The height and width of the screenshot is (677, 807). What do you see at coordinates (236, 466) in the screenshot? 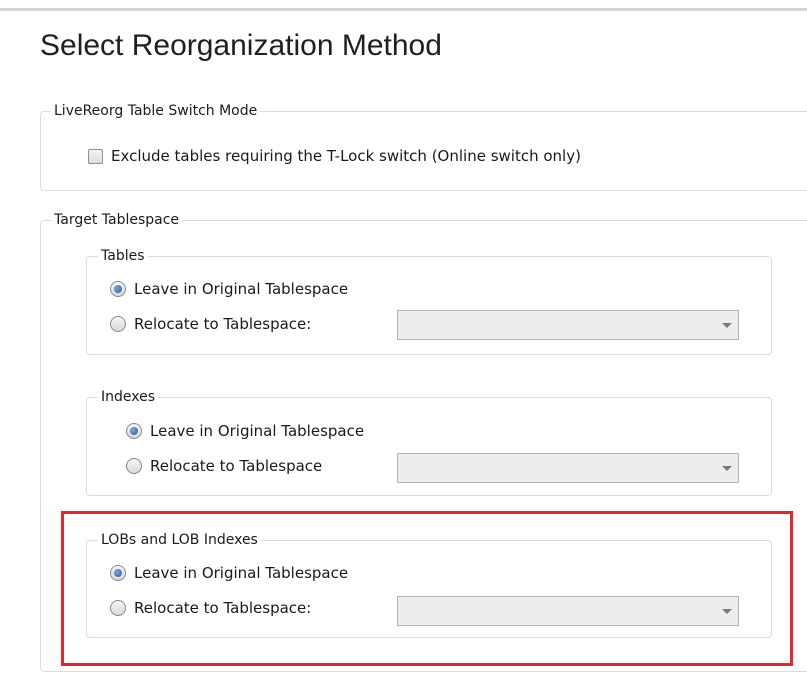
I see `indexes-relocate-label: Relocate to Tablespace` at bounding box center [236, 466].